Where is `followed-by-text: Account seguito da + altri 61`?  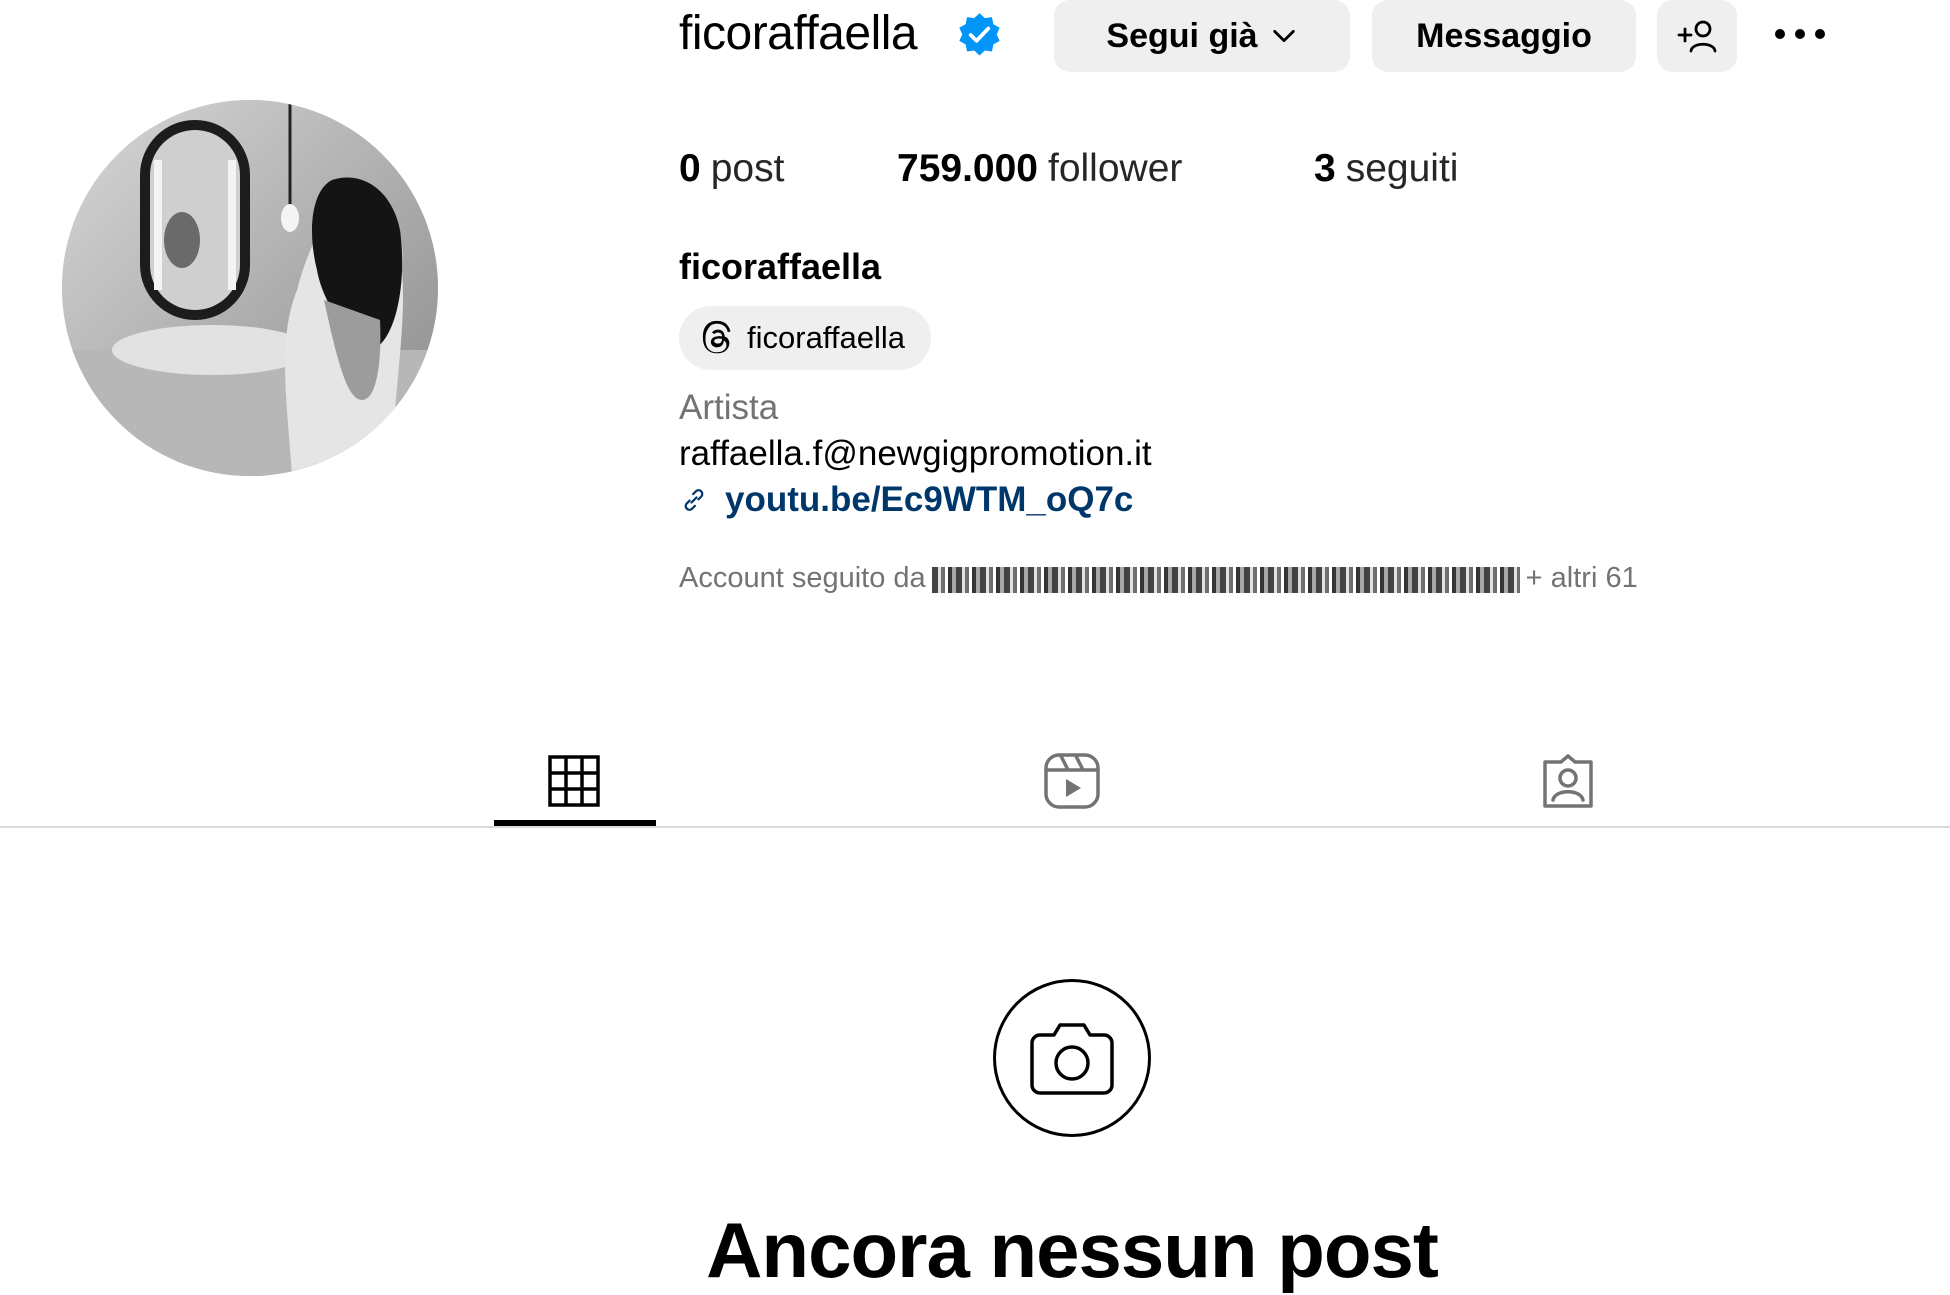 followed-by-text: Account seguito da + altri 61 is located at coordinates (1158, 578).